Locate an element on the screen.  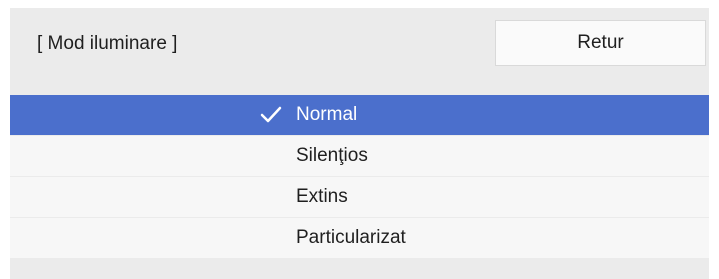
option-label: Extins is located at coordinates (322, 196).